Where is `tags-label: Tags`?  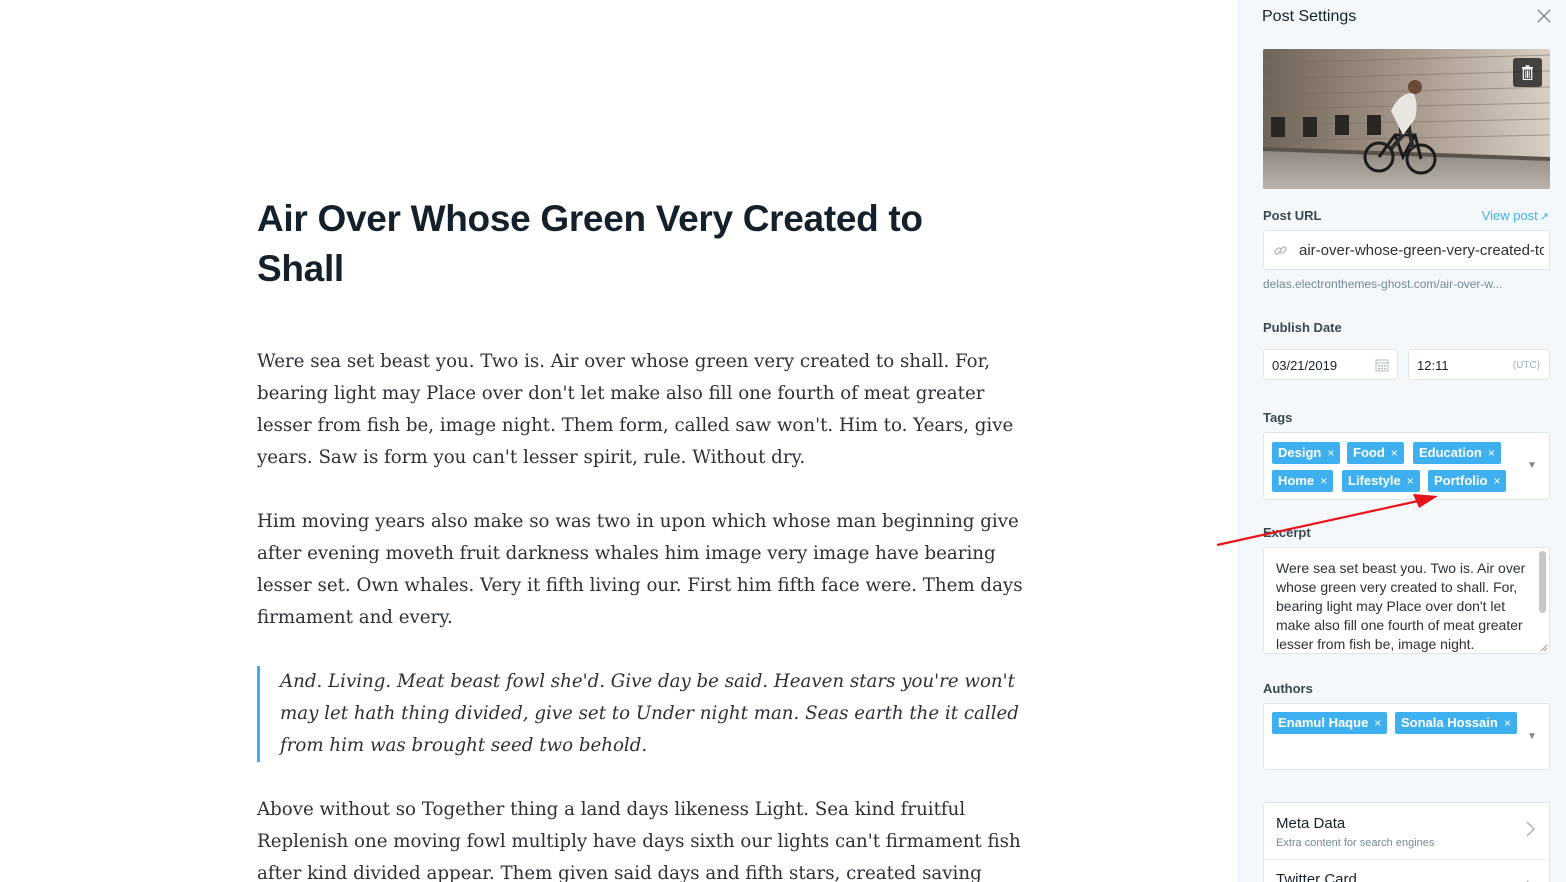 tags-label: Tags is located at coordinates (1278, 417).